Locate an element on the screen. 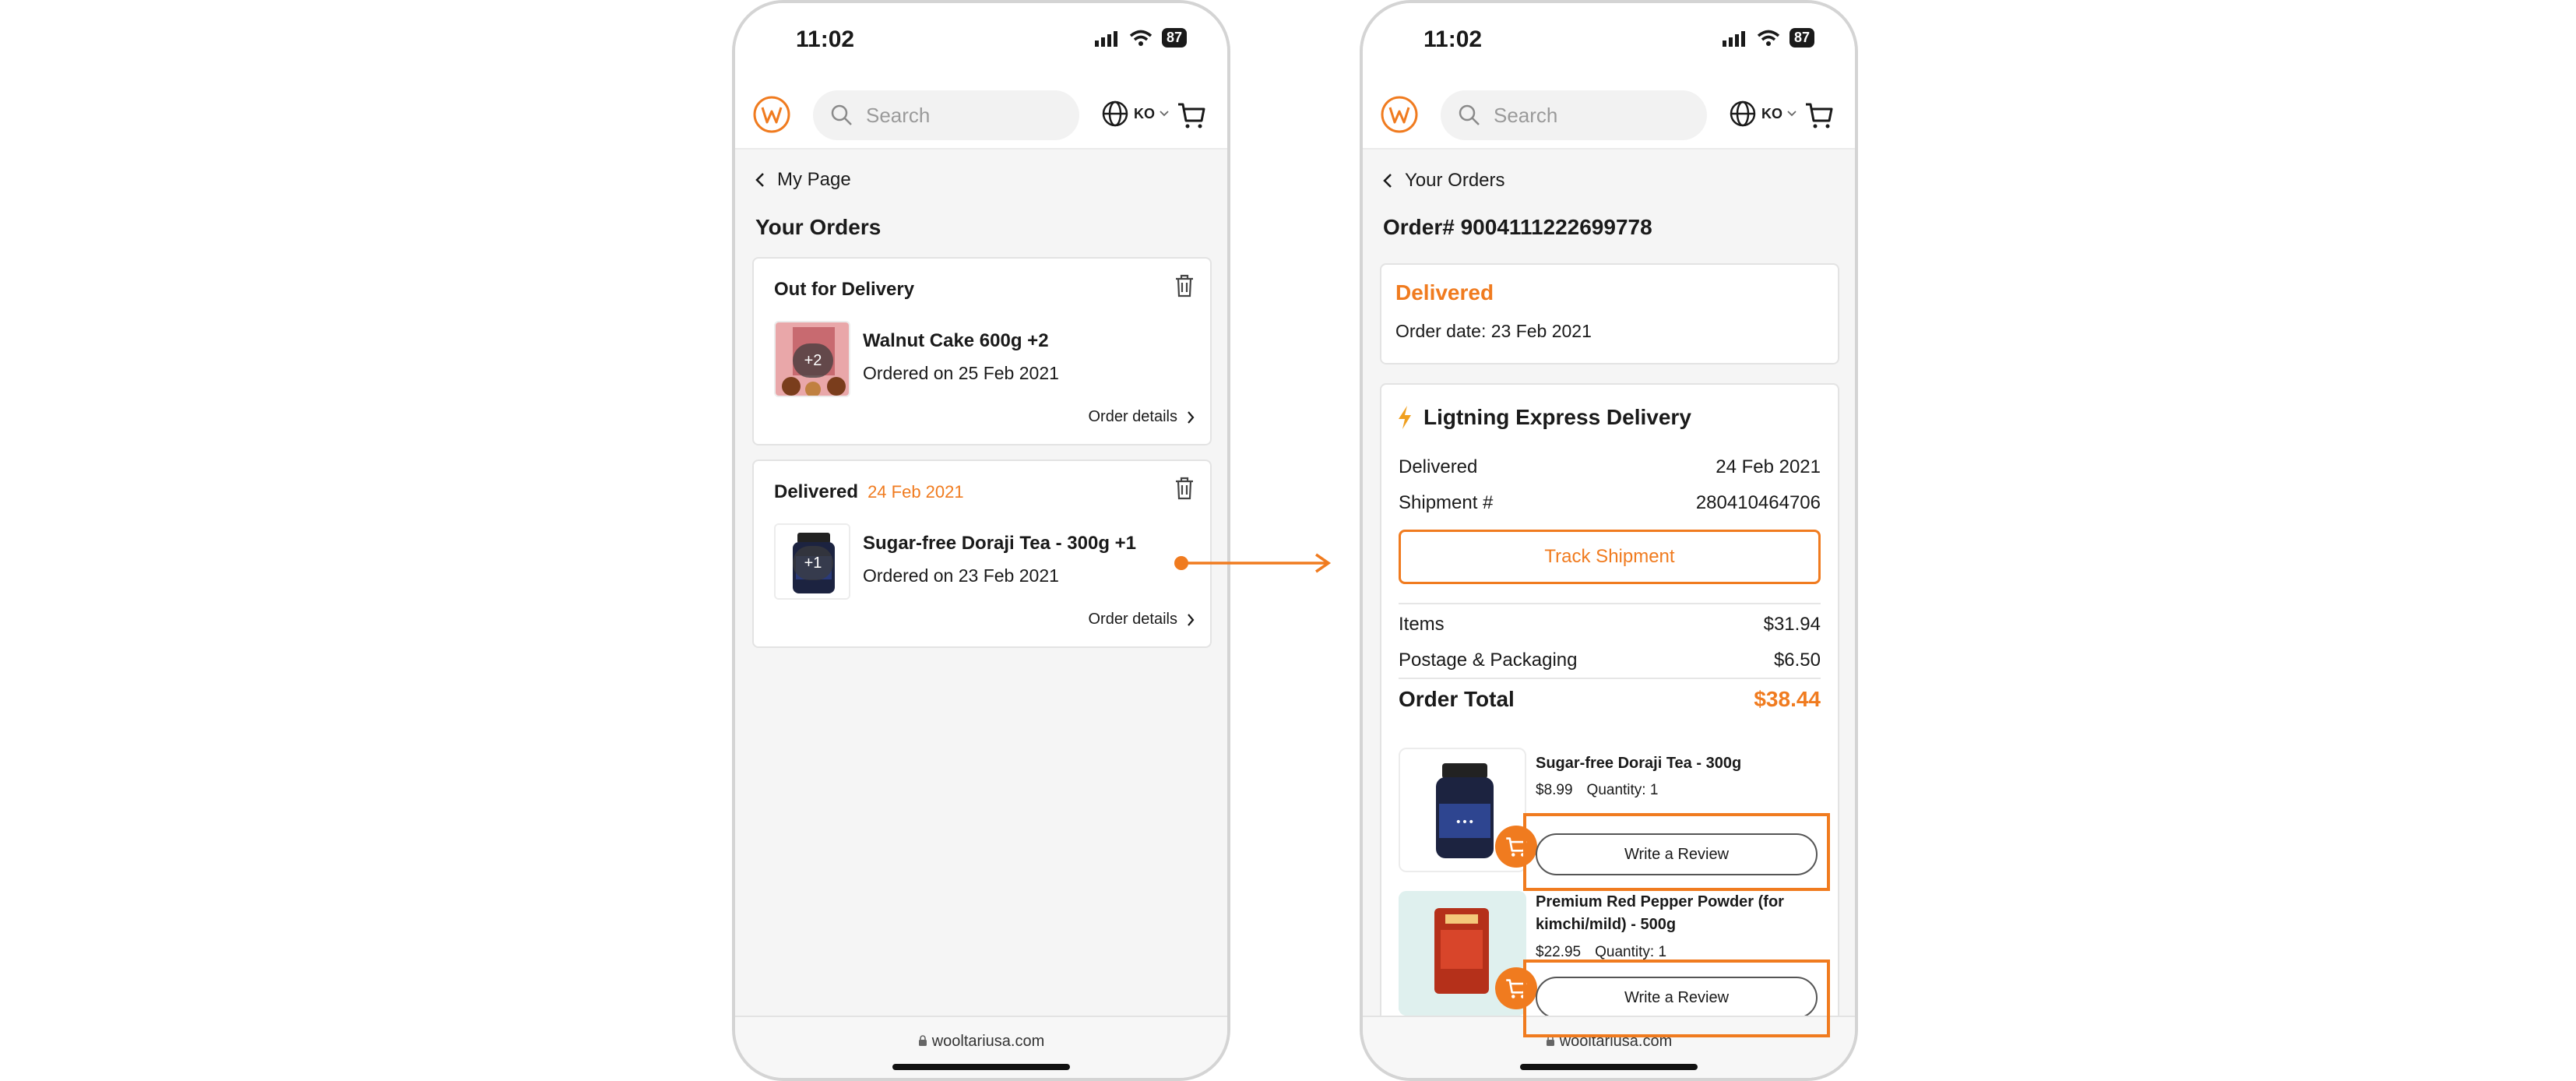 The height and width of the screenshot is (1081, 2576). url-display: wooltariusa.com is located at coordinates (981, 1042).